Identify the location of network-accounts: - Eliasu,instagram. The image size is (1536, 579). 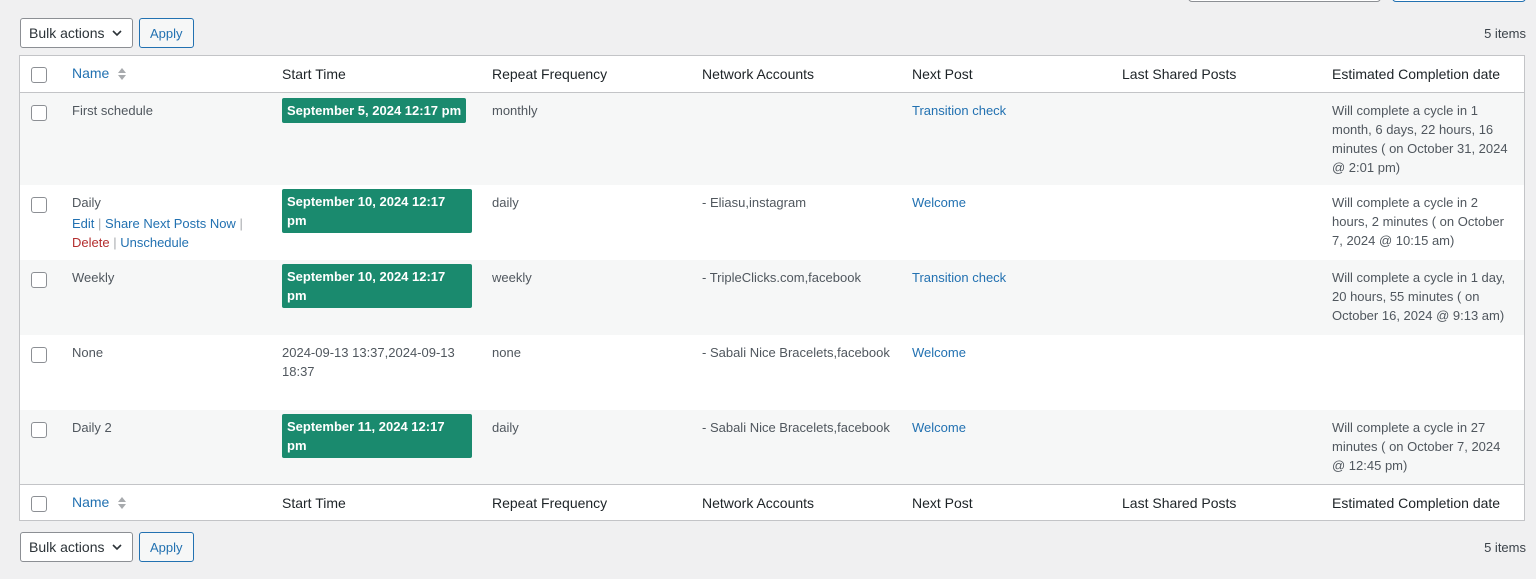
(754, 202).